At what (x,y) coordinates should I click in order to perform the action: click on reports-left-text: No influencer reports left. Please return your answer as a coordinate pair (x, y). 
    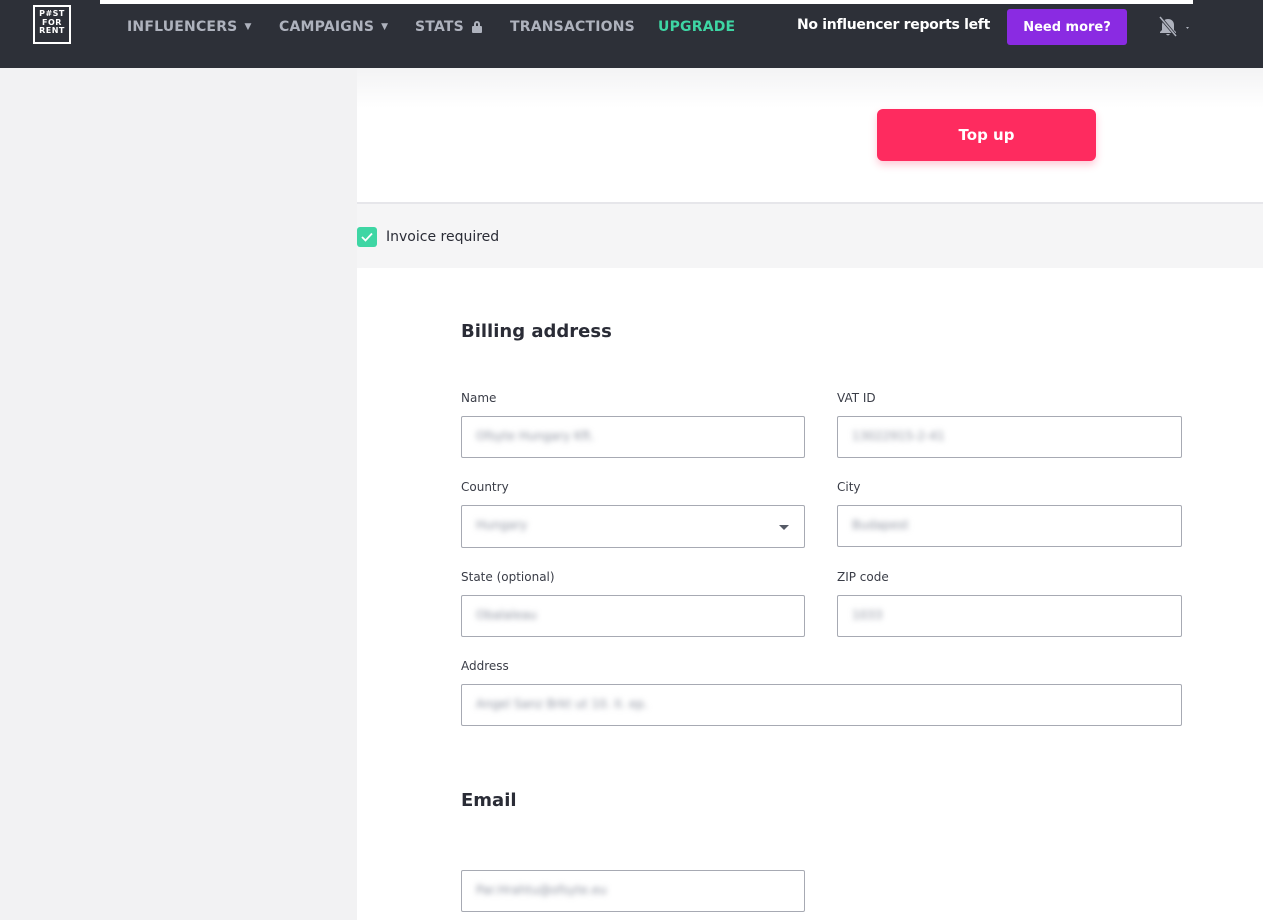
    Looking at the image, I should click on (893, 25).